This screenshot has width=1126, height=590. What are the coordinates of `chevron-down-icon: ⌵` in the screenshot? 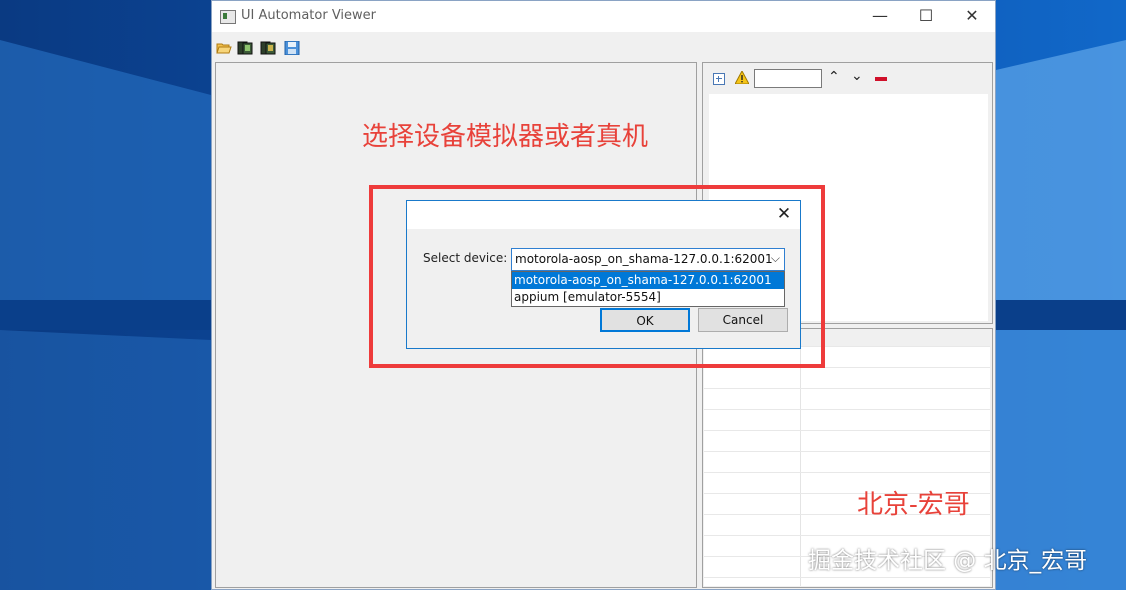 It's located at (775, 258).